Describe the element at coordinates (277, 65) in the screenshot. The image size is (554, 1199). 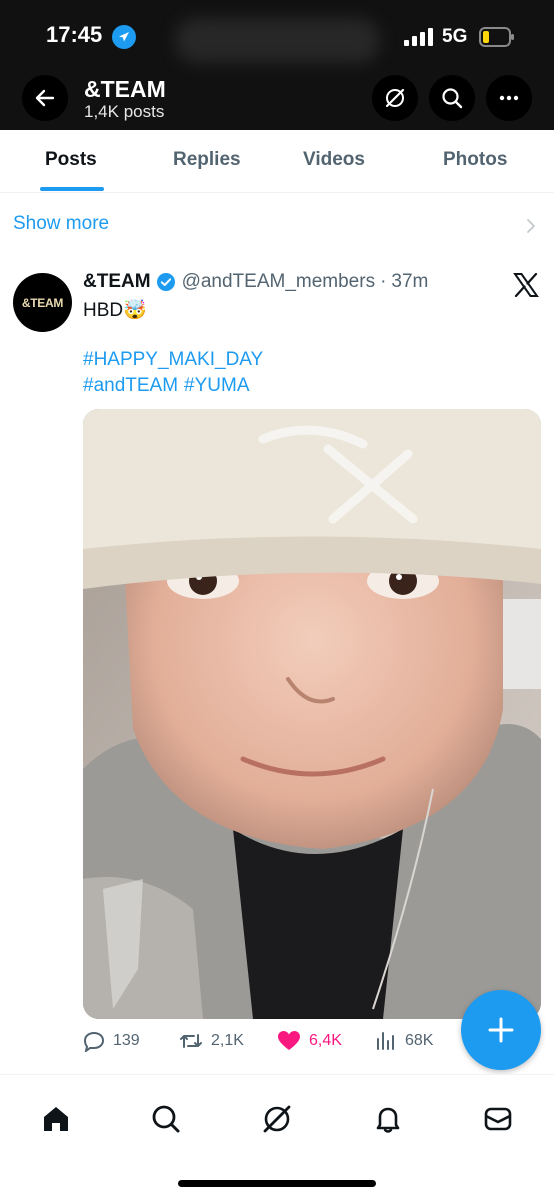
I see `profile-header: 17:45 5G &TEAM 1,4K posts` at that location.